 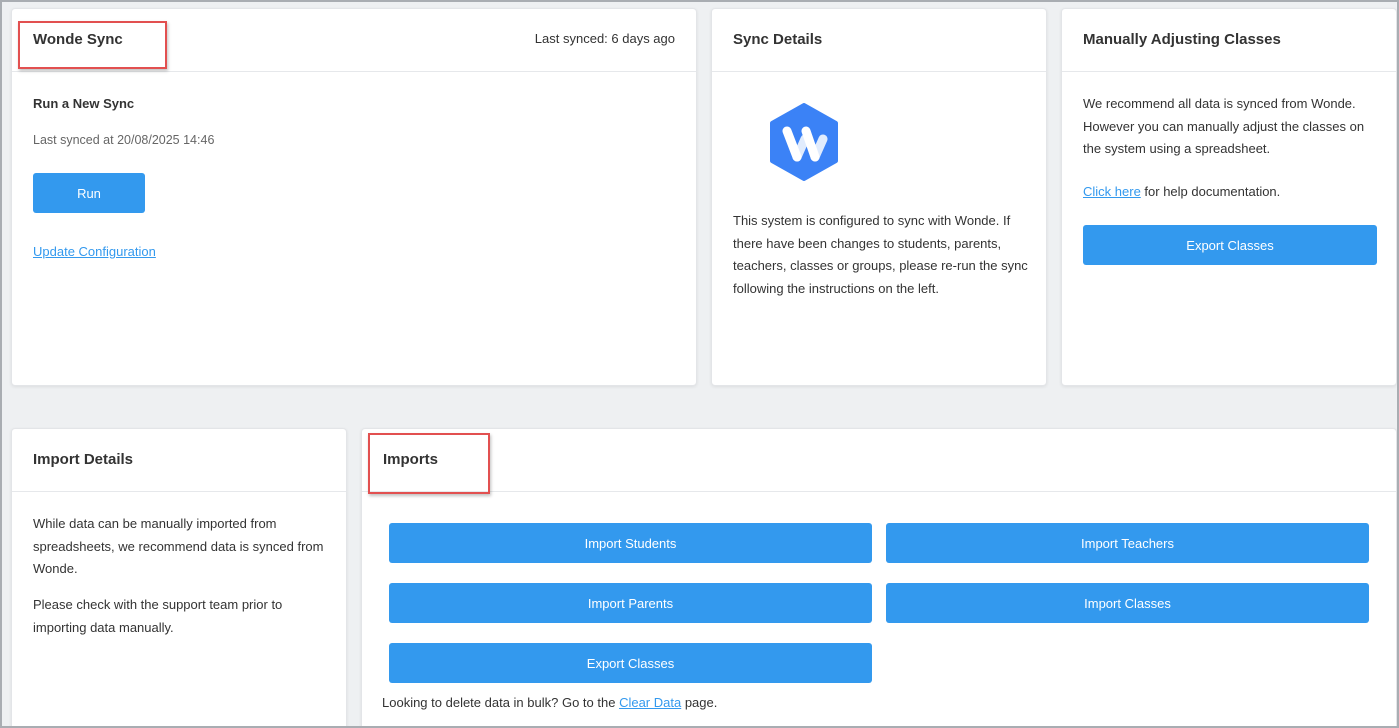 What do you see at coordinates (83, 459) in the screenshot?
I see `import-details-title: Import Details` at bounding box center [83, 459].